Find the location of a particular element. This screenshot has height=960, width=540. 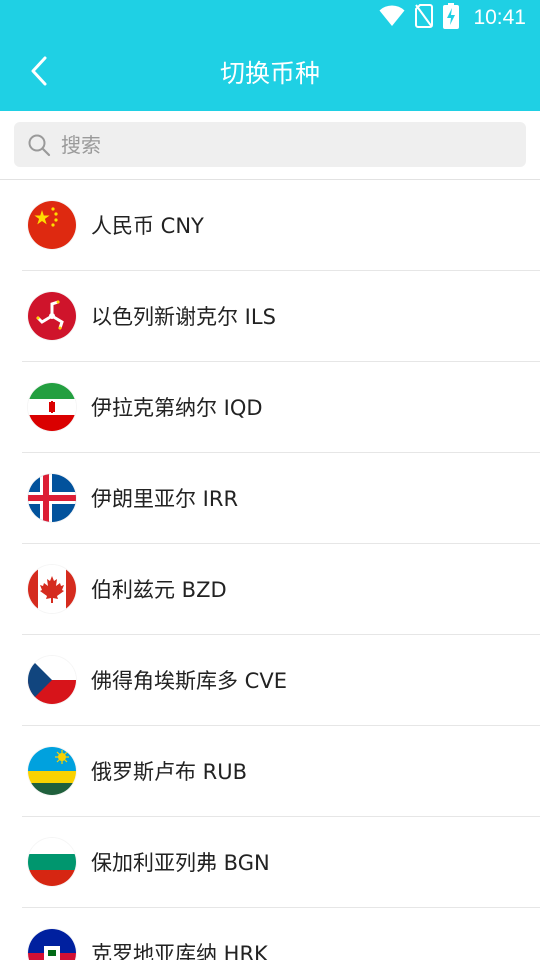

page-title: 切换币种 is located at coordinates (269, 73).